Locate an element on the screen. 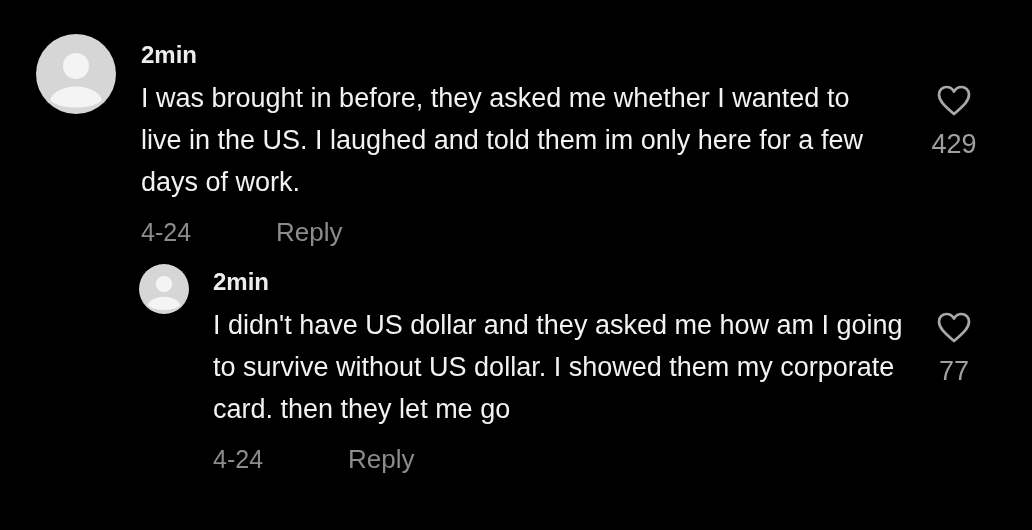 The height and width of the screenshot is (530, 1032). like-count: 429 is located at coordinates (954, 144).